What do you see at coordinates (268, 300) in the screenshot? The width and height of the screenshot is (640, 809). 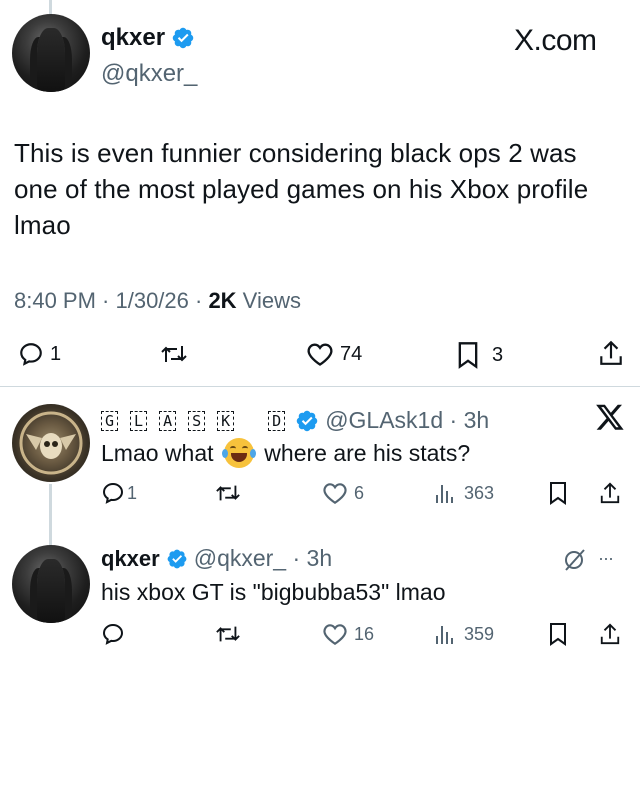 I see `views-label: Views` at bounding box center [268, 300].